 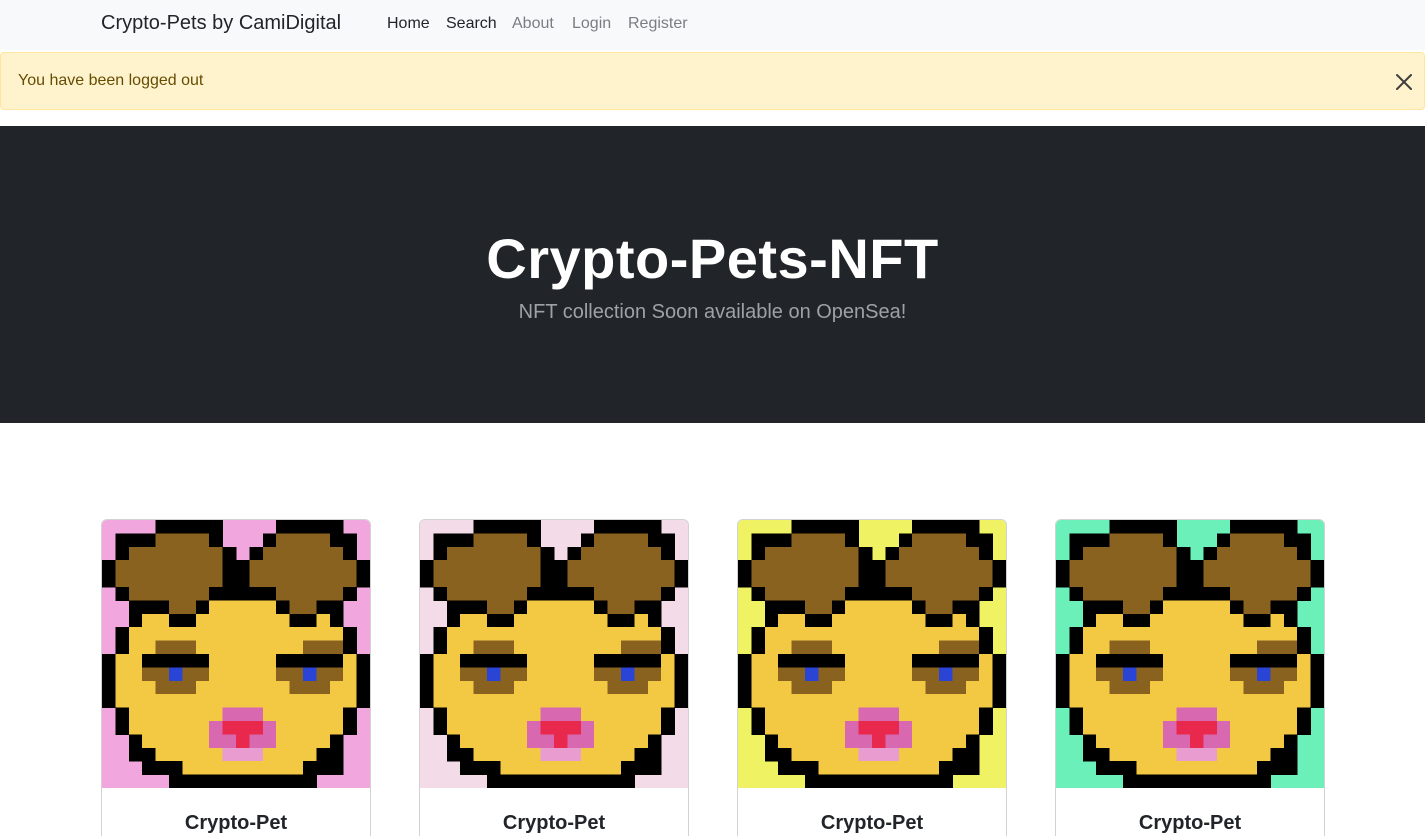 What do you see at coordinates (591, 24) in the screenshot?
I see `nav-link-login: Login` at bounding box center [591, 24].